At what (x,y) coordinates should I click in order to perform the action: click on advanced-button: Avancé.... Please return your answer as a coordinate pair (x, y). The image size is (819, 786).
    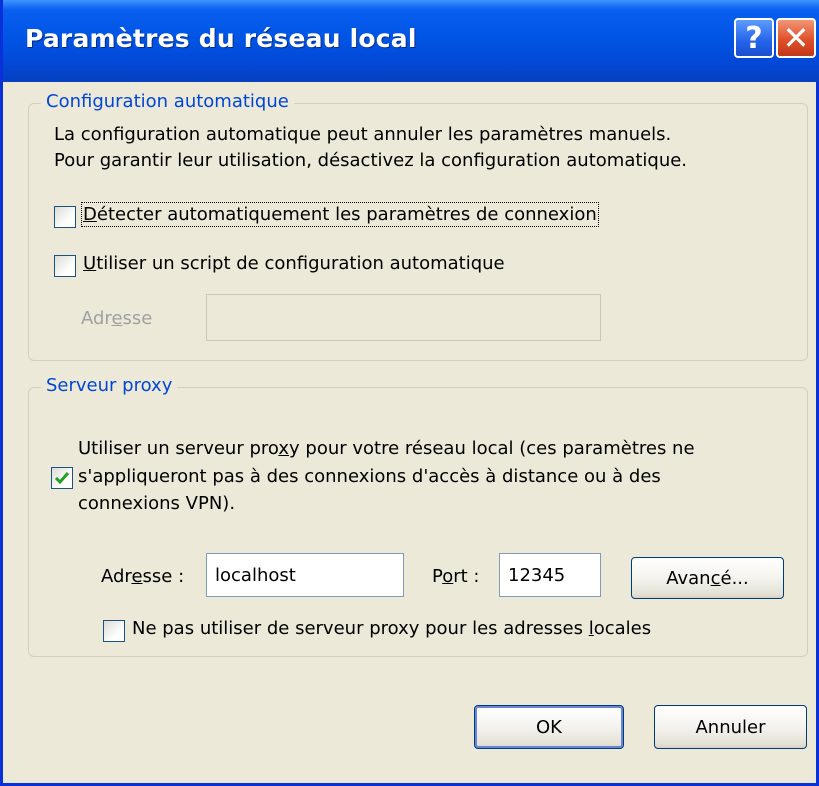
    Looking at the image, I should click on (707, 578).